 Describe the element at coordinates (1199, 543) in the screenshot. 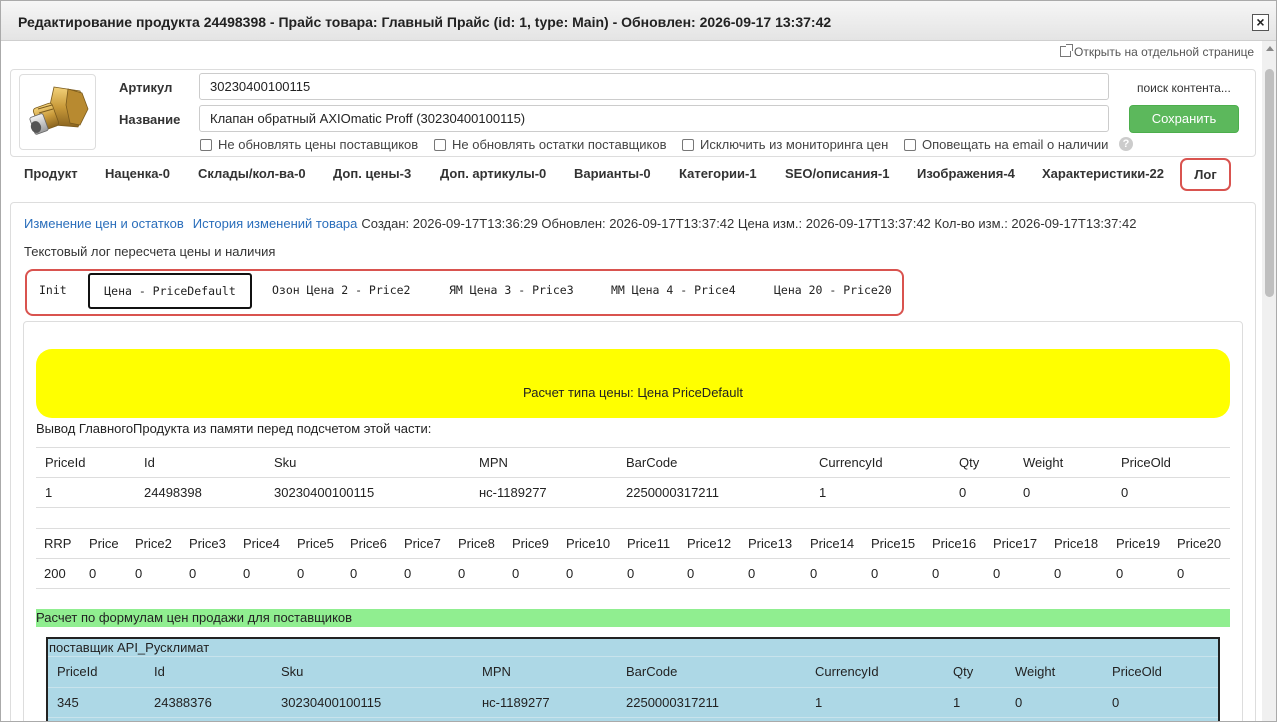

I see `table-header: Price20` at that location.